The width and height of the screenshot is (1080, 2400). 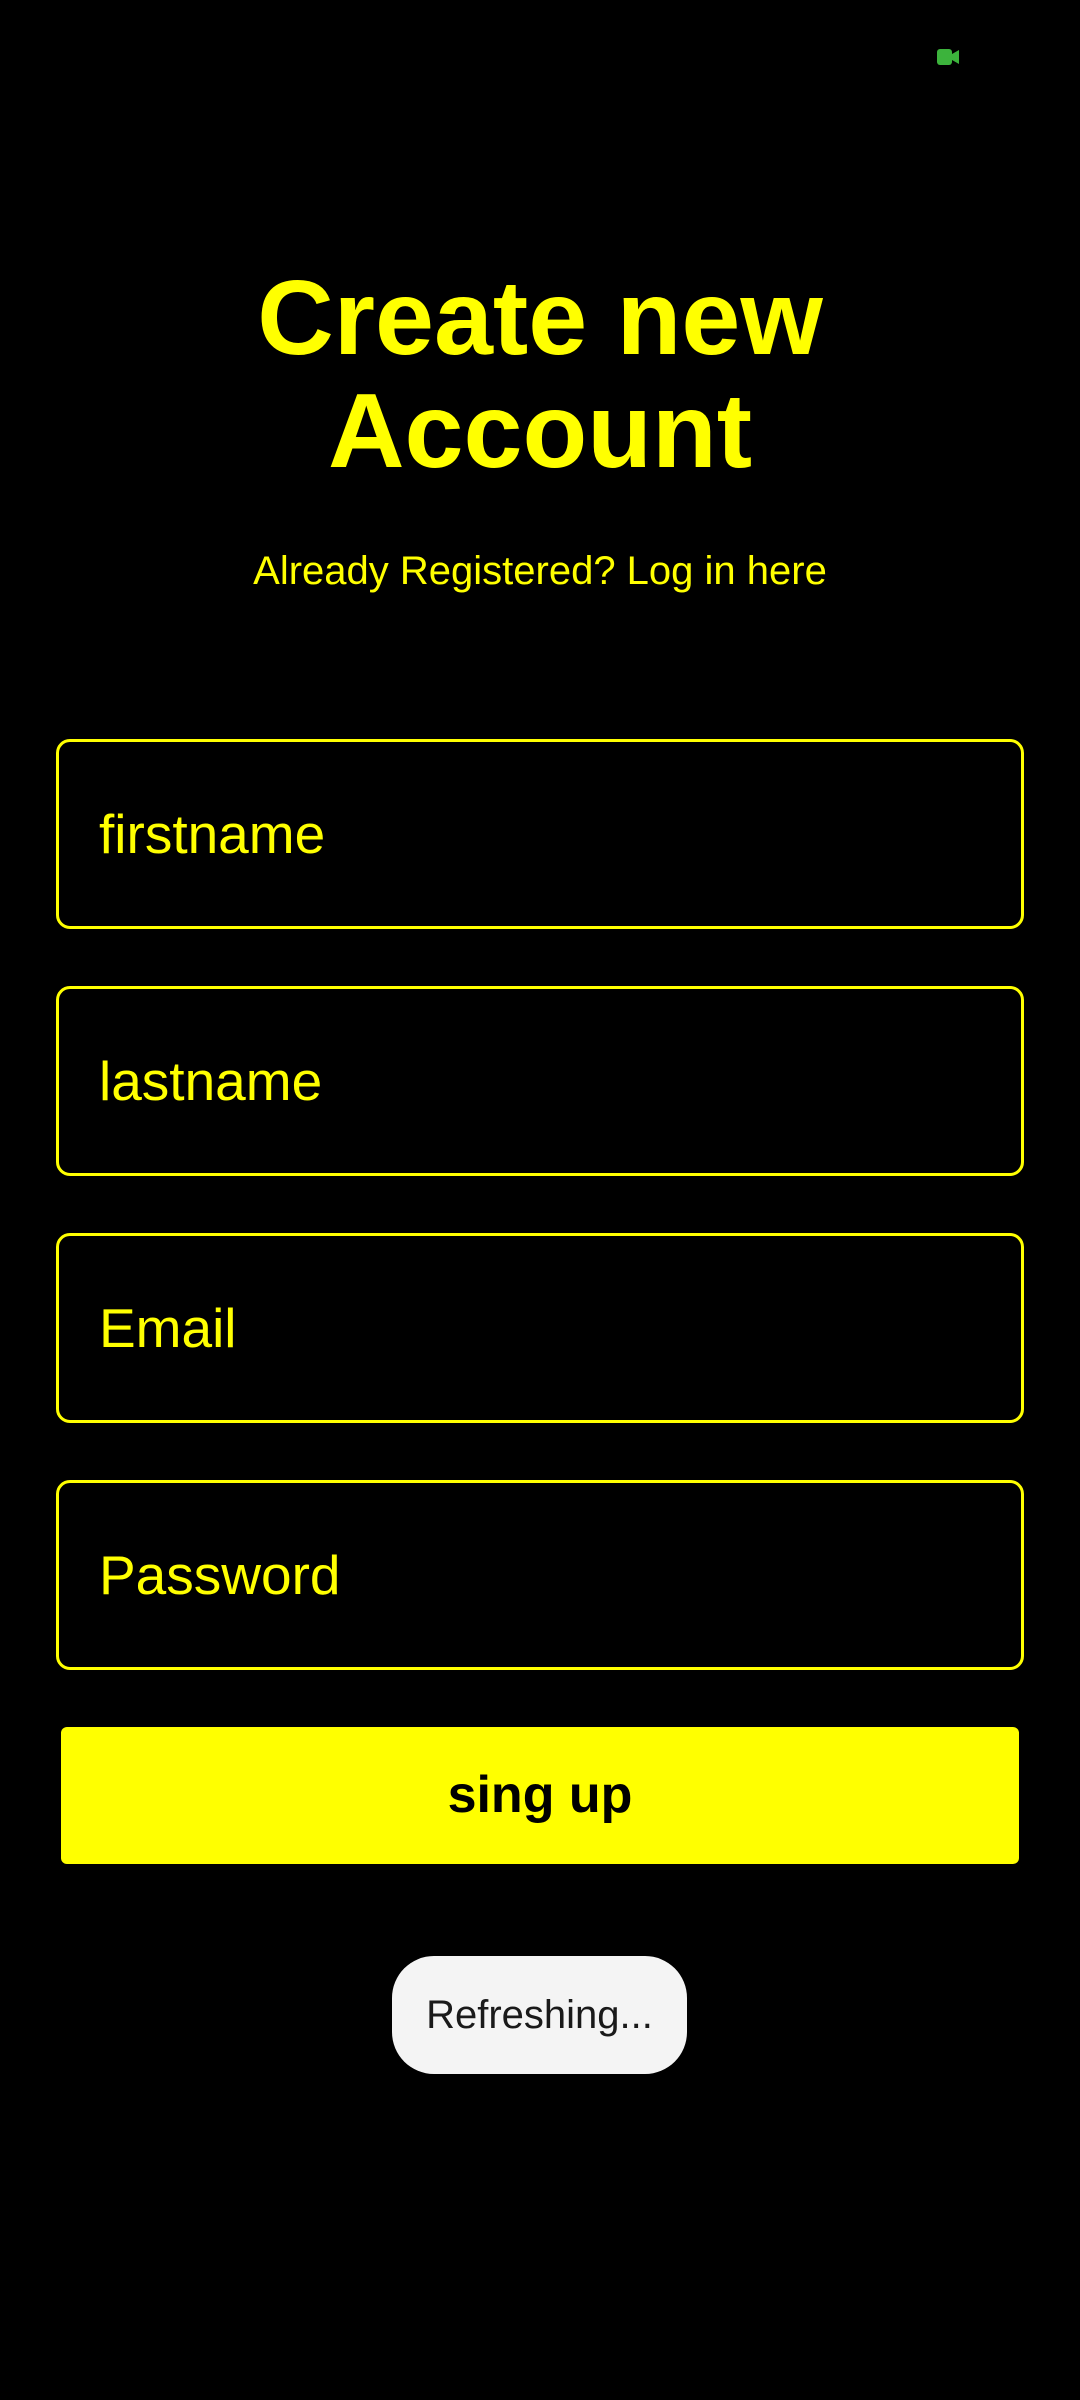 I want to click on lastname-field, so click(x=540, y=1081).